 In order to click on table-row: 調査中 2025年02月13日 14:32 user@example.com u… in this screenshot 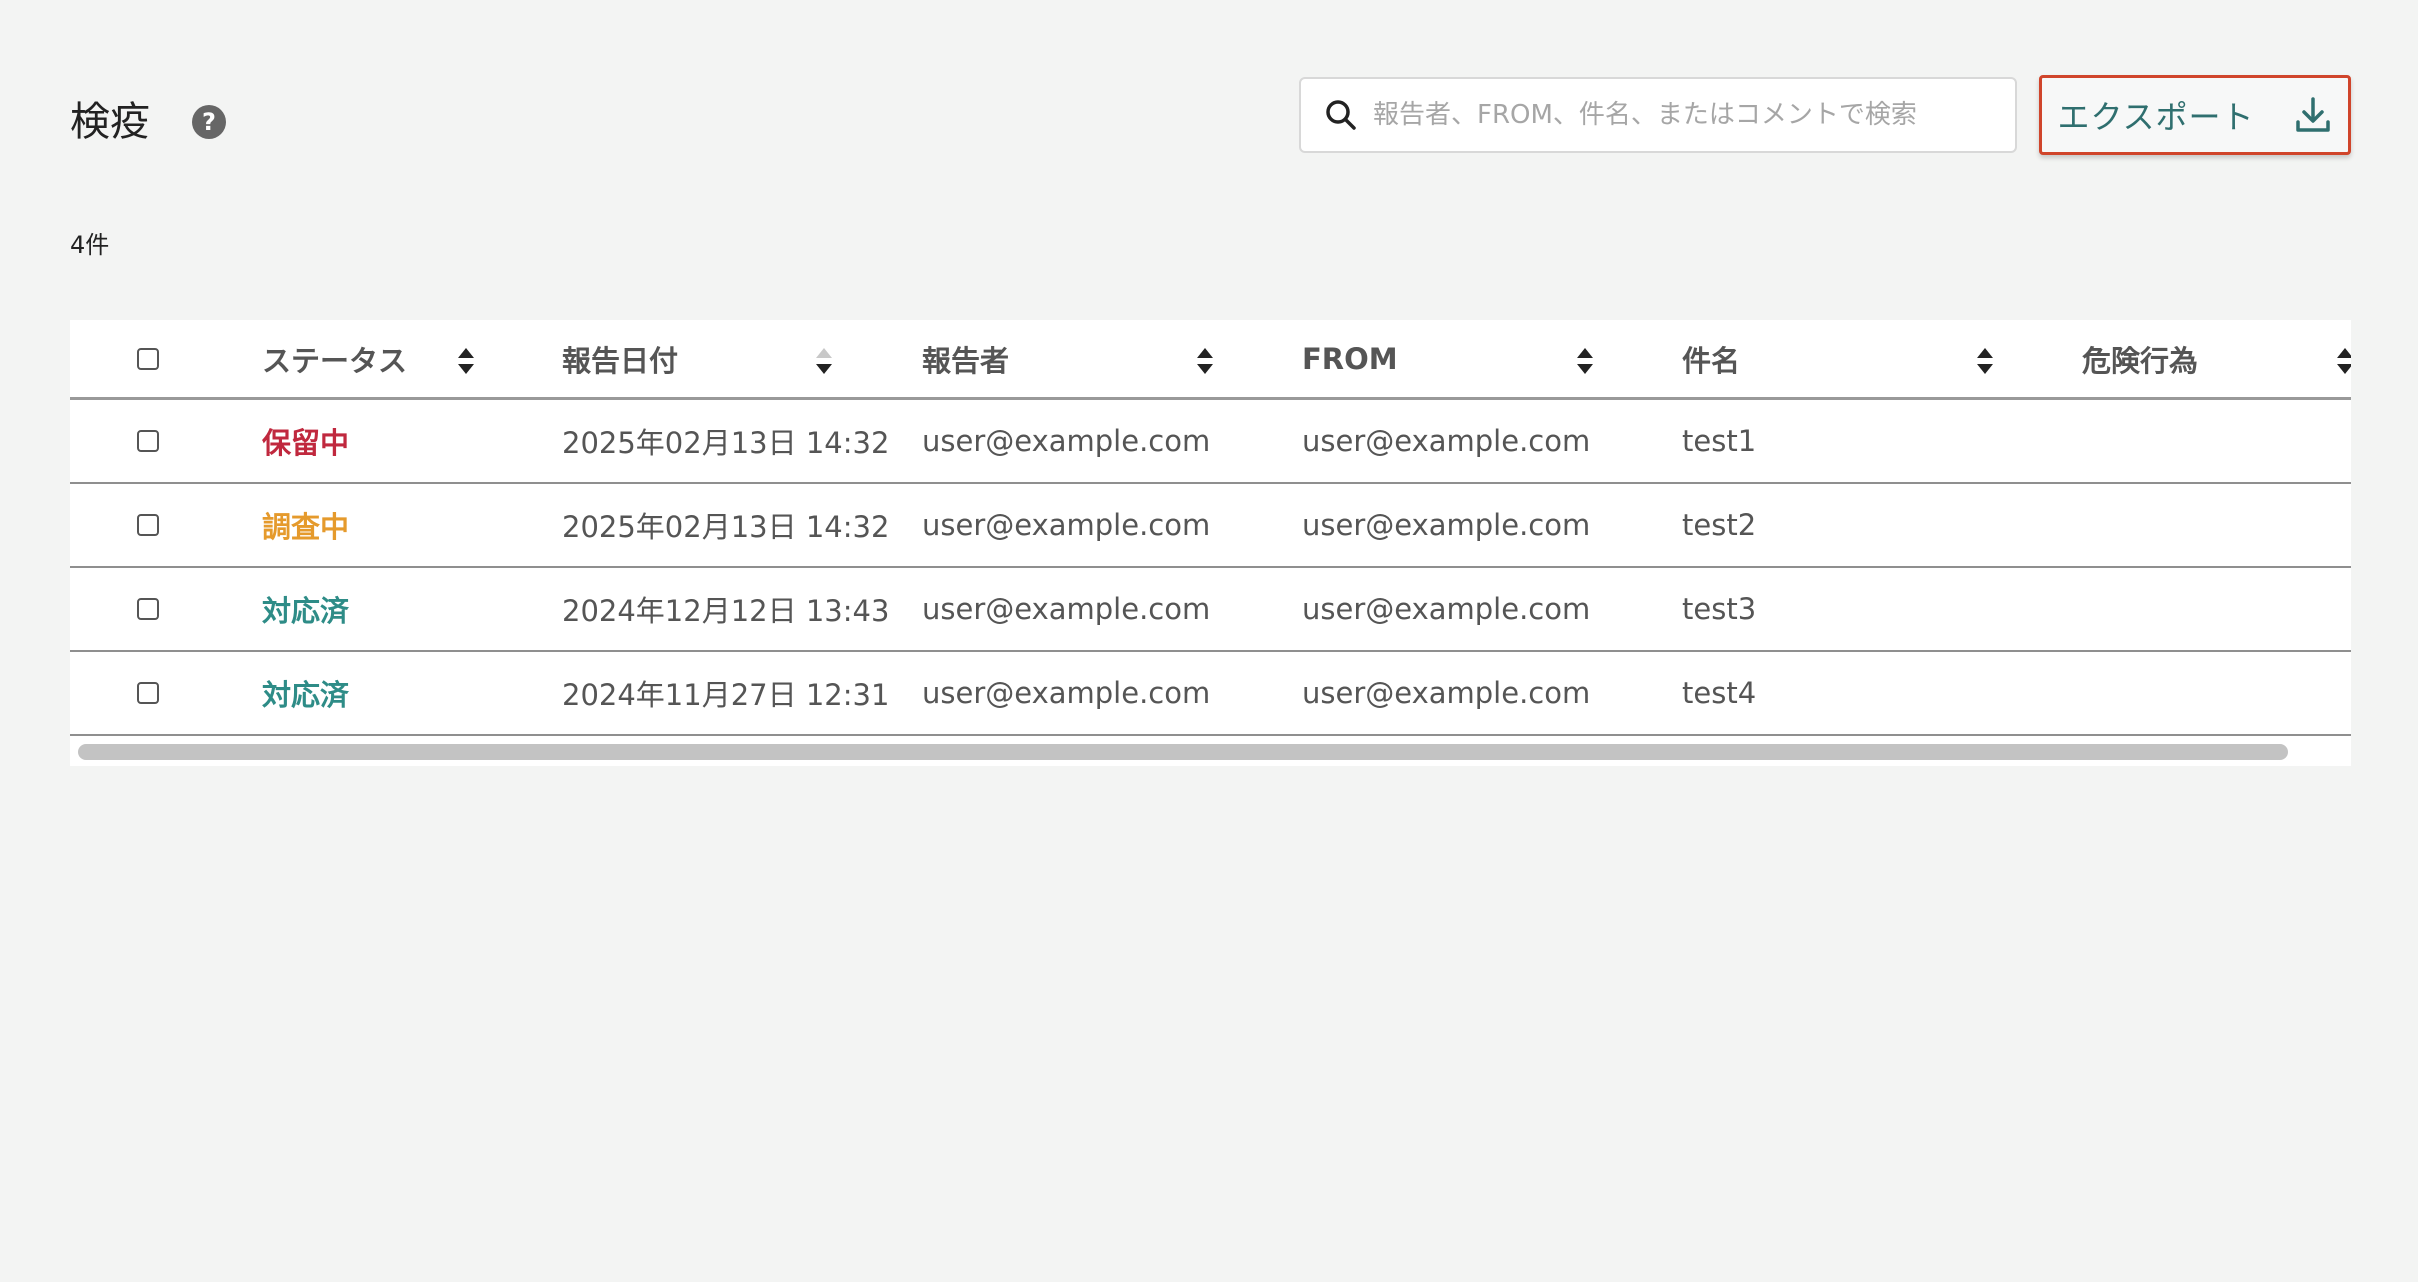, I will do `click(1210, 526)`.